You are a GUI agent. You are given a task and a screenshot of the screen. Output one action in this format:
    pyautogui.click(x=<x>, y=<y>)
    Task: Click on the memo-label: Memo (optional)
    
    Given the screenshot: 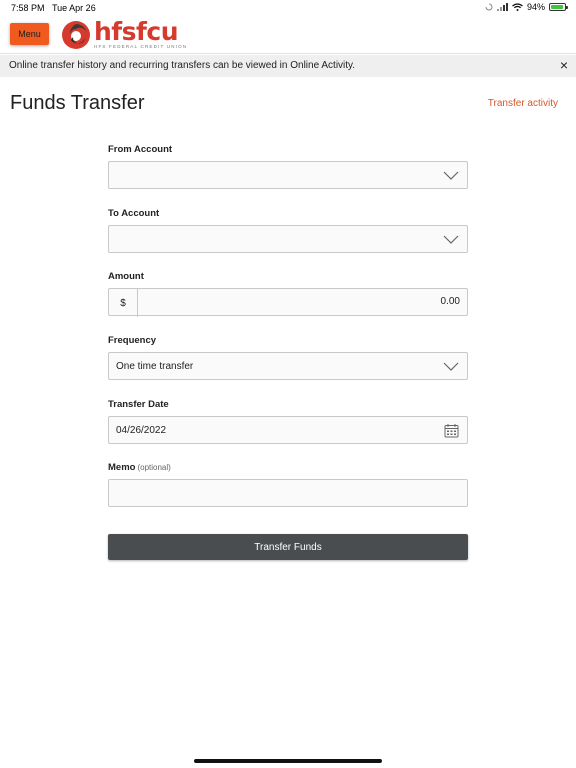 What is the action you would take?
    pyautogui.click(x=288, y=467)
    